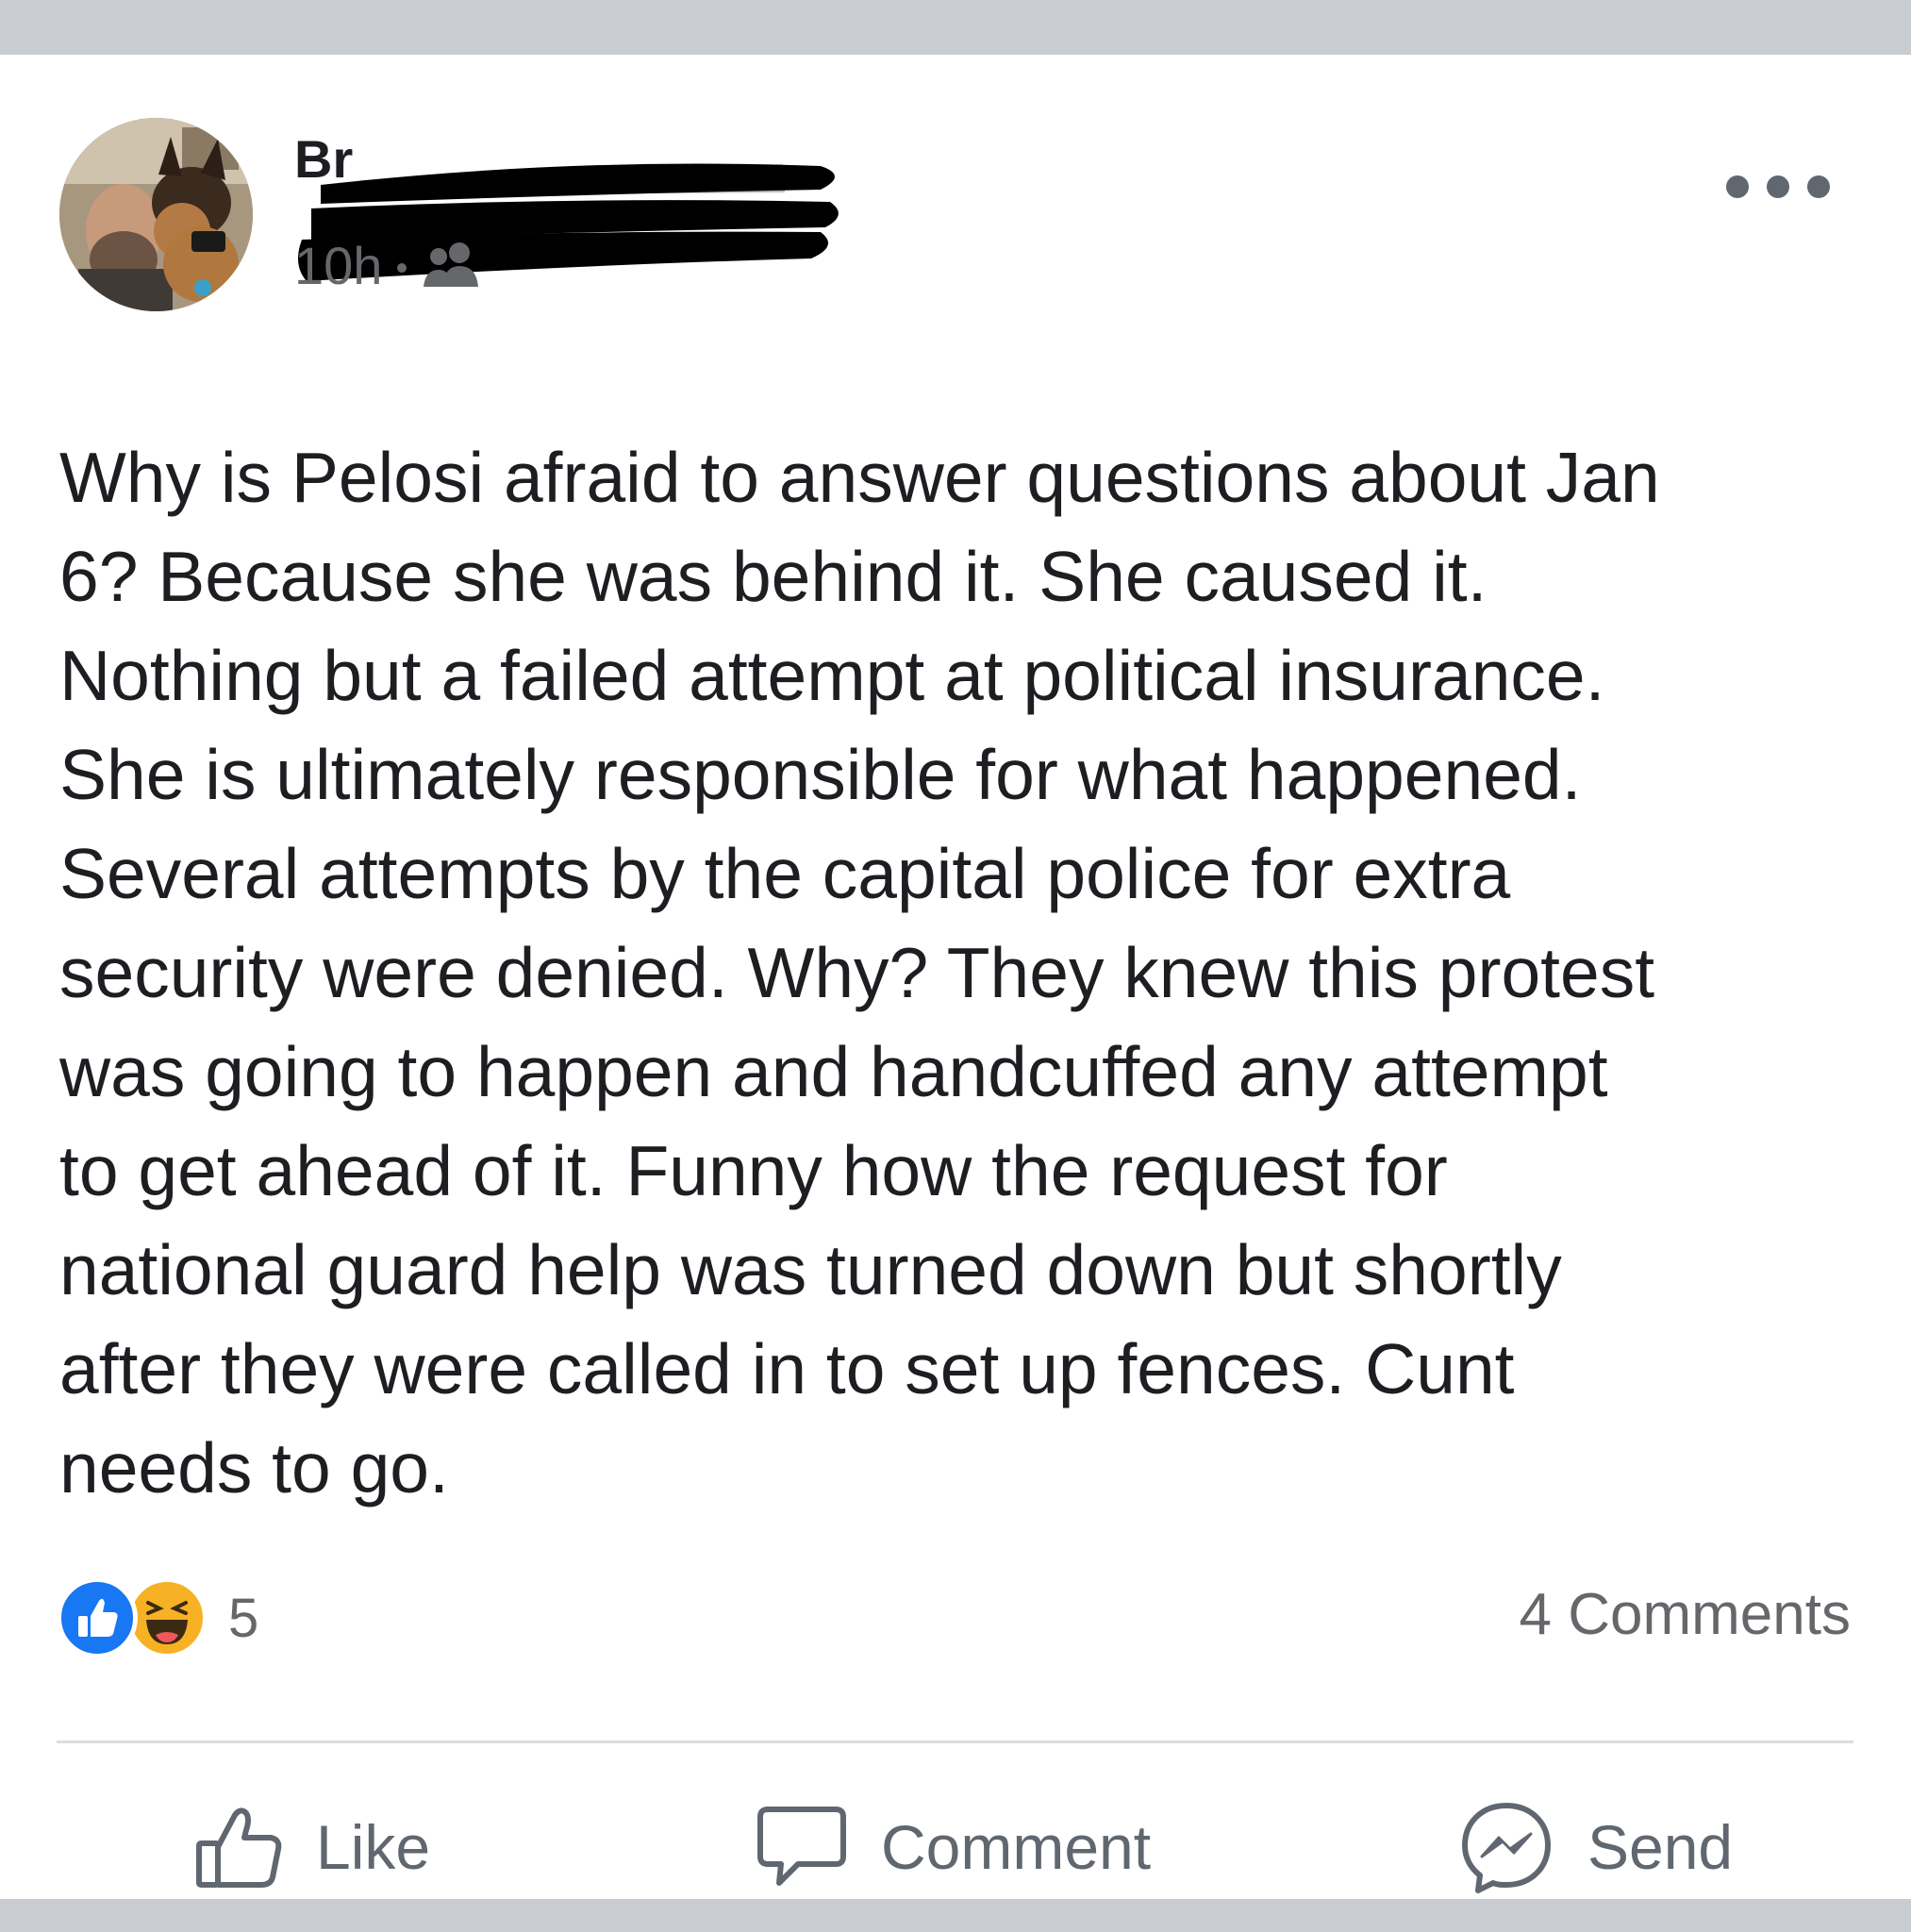 The width and height of the screenshot is (1911, 1932). Describe the element at coordinates (373, 1847) in the screenshot. I see `like-label: Like` at that location.